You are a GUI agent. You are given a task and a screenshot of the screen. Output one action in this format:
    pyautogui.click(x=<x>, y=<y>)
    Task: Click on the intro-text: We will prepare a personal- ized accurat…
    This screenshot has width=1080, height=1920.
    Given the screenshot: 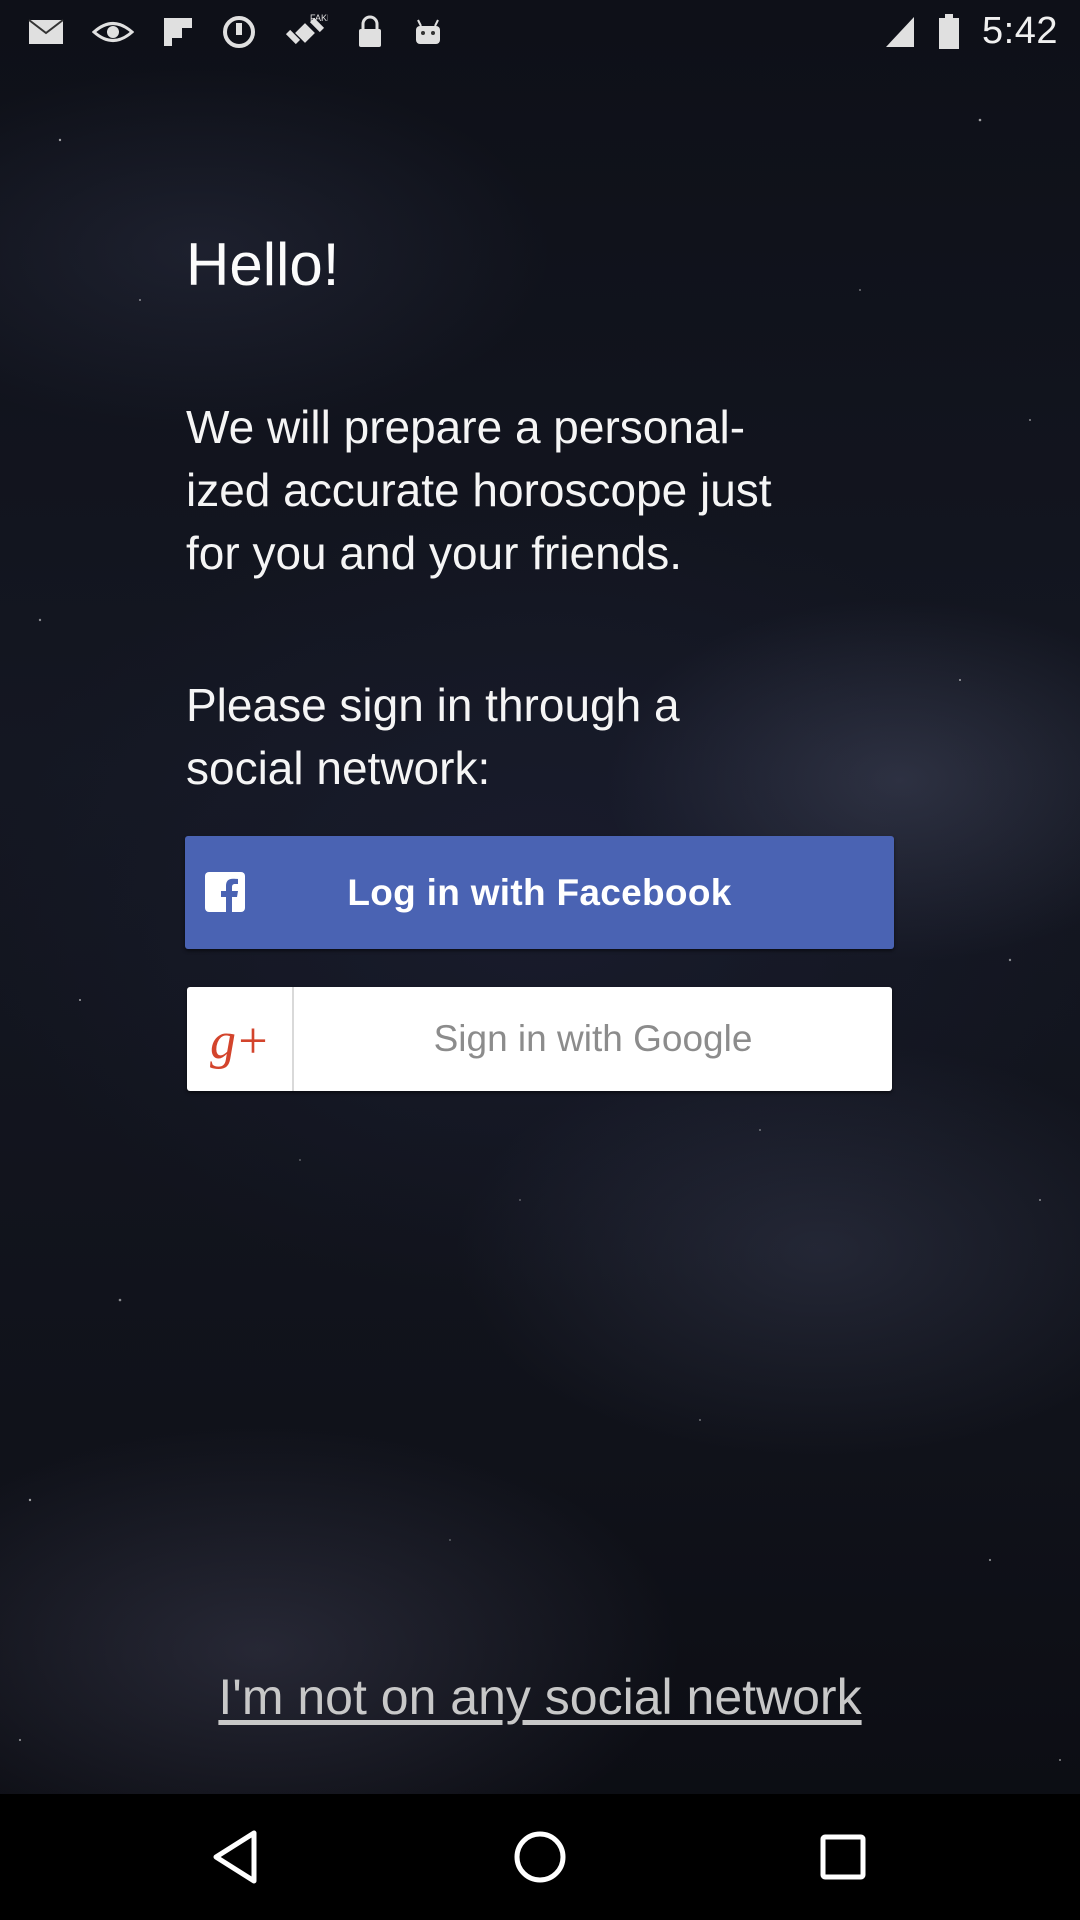 What is the action you would take?
    pyautogui.click(x=546, y=490)
    